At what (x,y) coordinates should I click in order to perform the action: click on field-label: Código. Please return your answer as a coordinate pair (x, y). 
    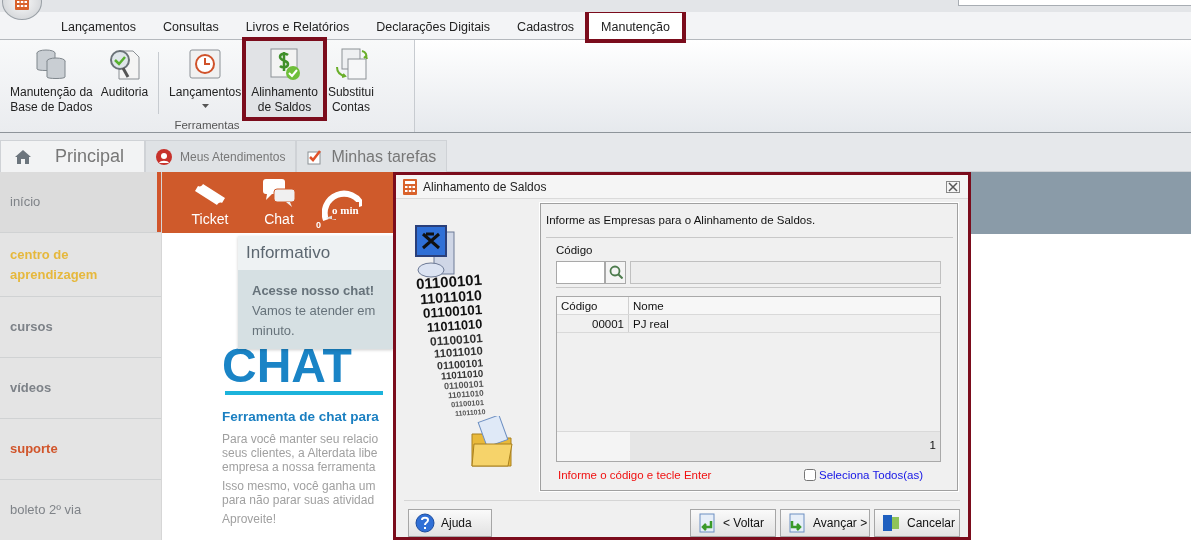
    Looking at the image, I should click on (575, 251).